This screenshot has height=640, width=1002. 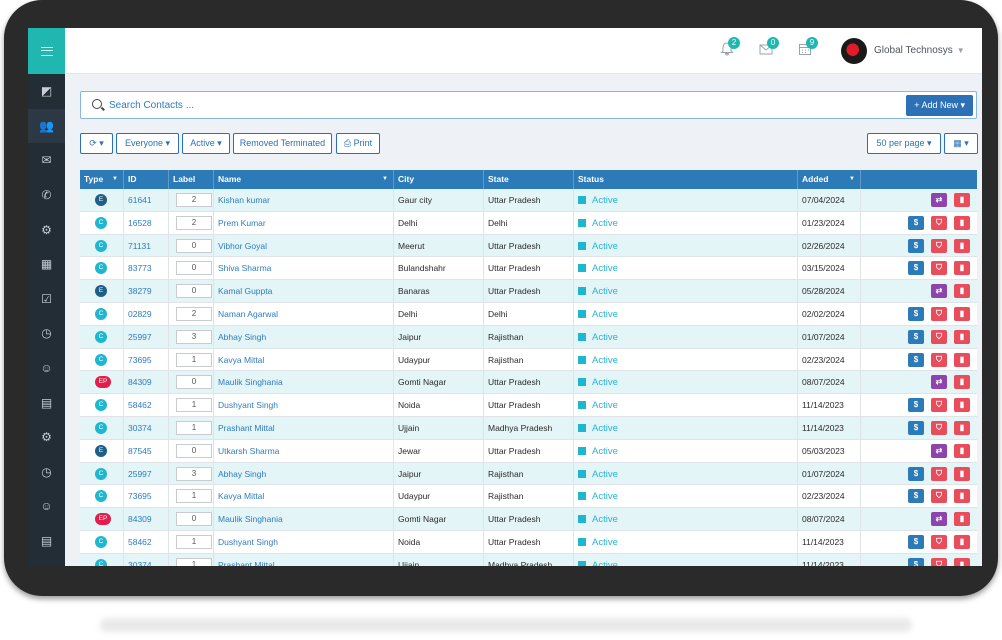 I want to click on messages-button: 0, so click(x=769, y=48).